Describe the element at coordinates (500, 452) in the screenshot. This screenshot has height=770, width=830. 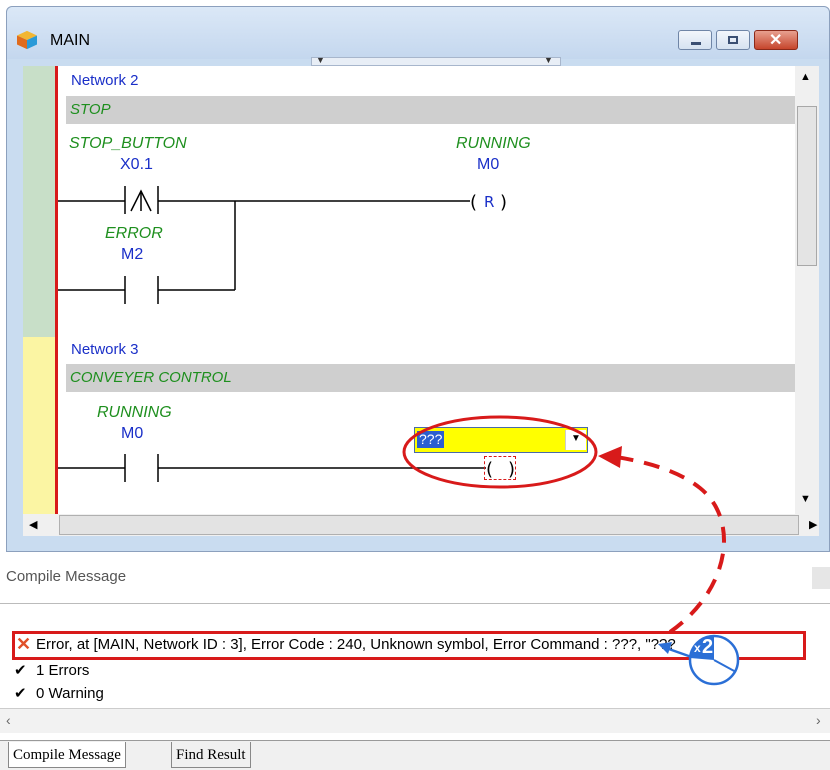
I see `highlight-circle` at that location.